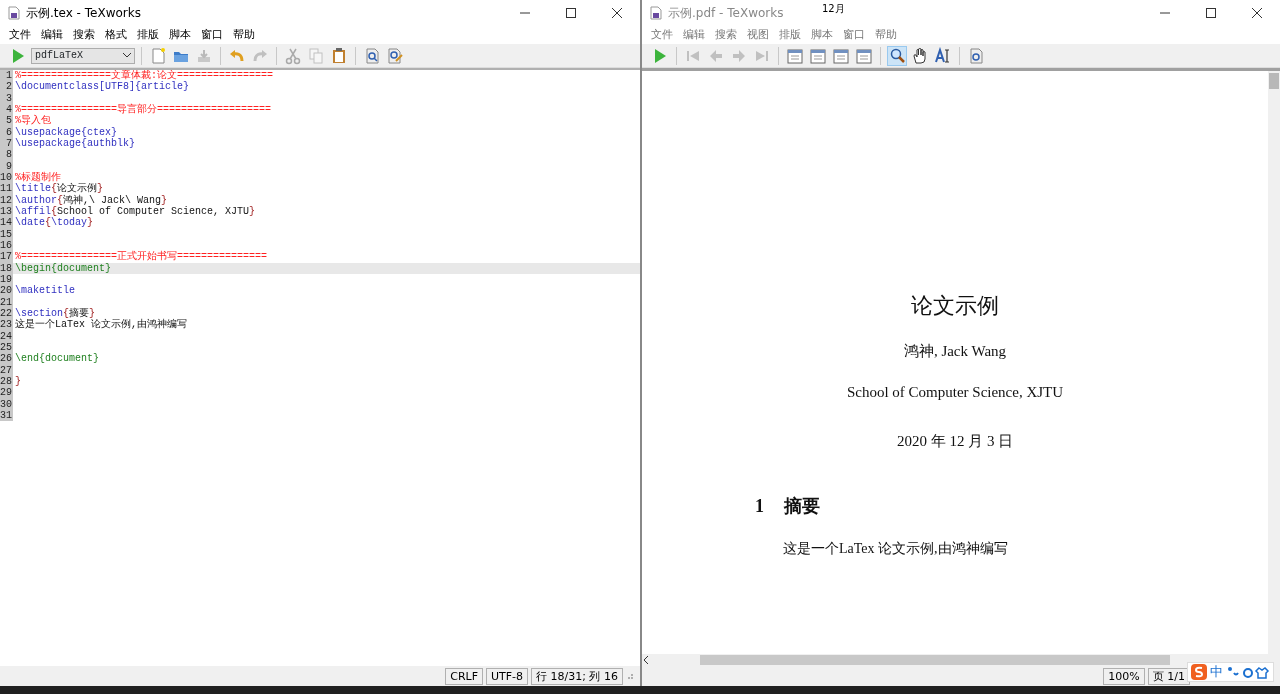 The width and height of the screenshot is (1280, 694). Describe the element at coordinates (143, 109) in the screenshot. I see `code-line: %================导言部分===================` at that location.